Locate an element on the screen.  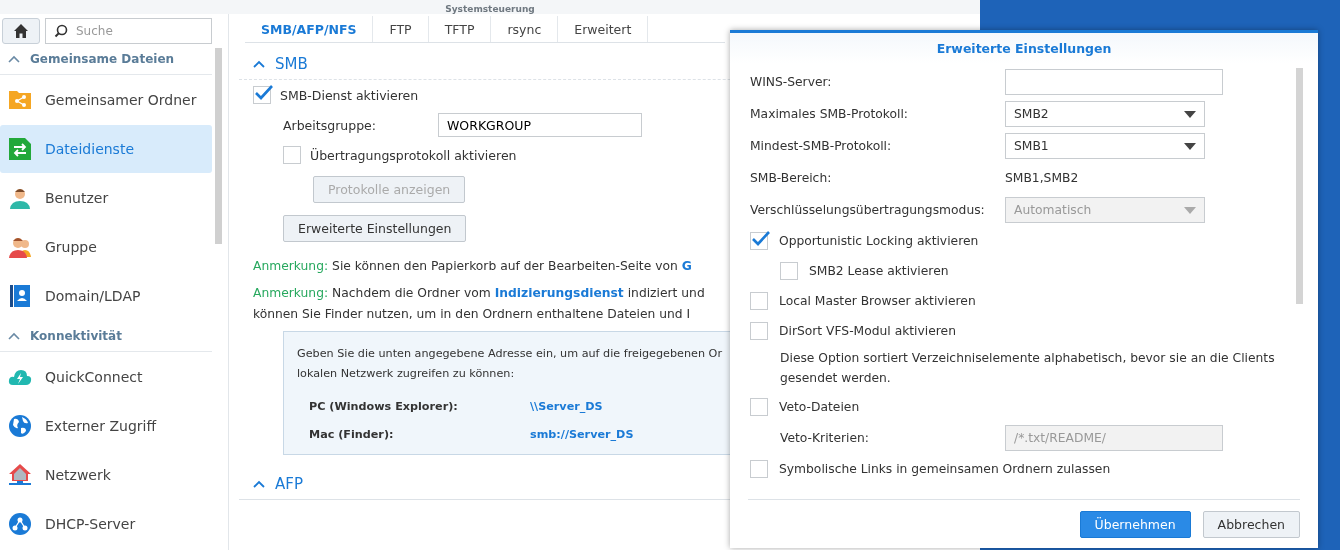
sidebar-item: QuickConnect is located at coordinates (106, 377).